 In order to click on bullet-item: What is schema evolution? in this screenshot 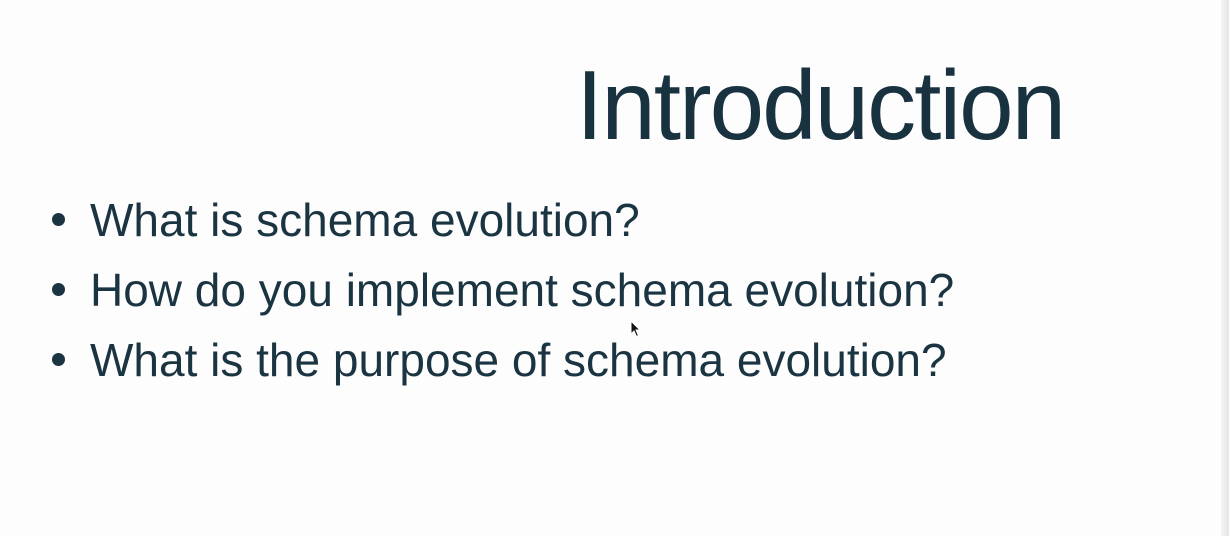, I will do `click(502, 226)`.